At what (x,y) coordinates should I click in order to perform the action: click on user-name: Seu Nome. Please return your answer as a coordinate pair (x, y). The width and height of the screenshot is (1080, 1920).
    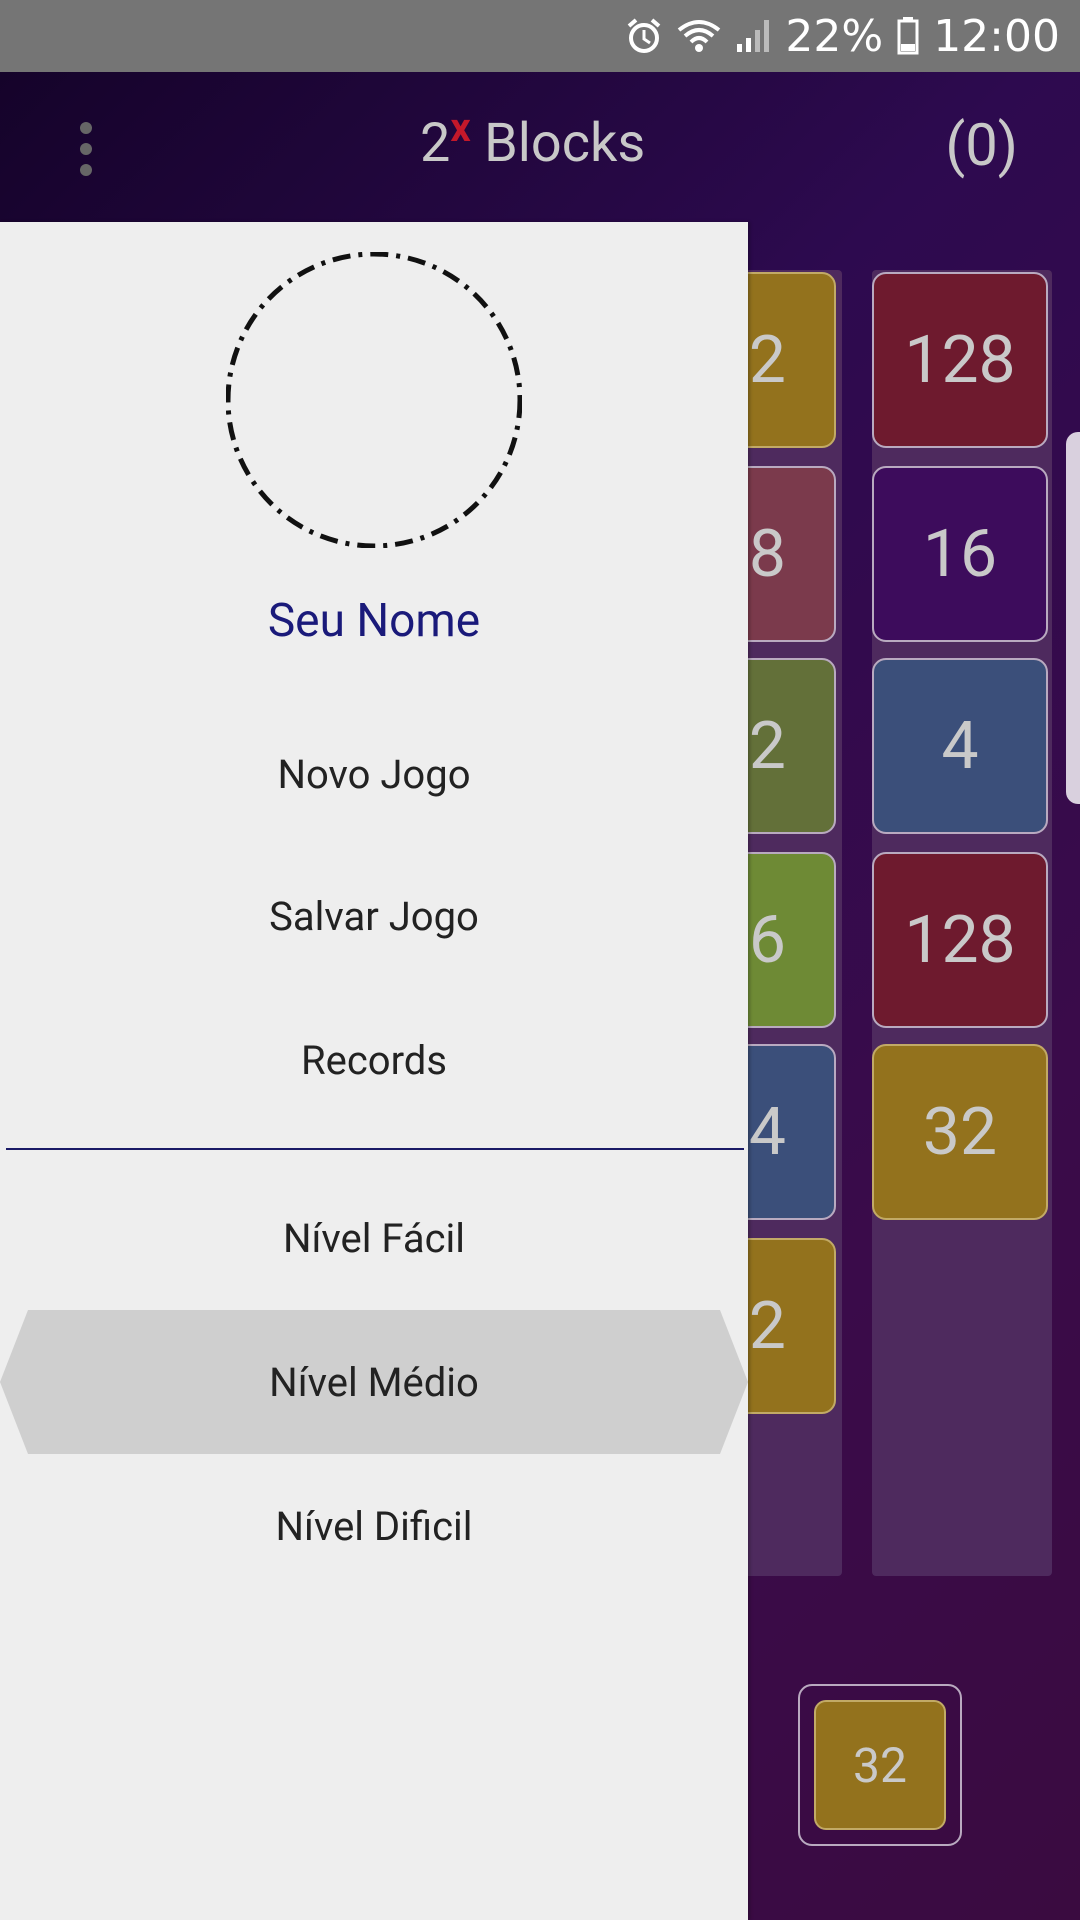
    Looking at the image, I should click on (374, 621).